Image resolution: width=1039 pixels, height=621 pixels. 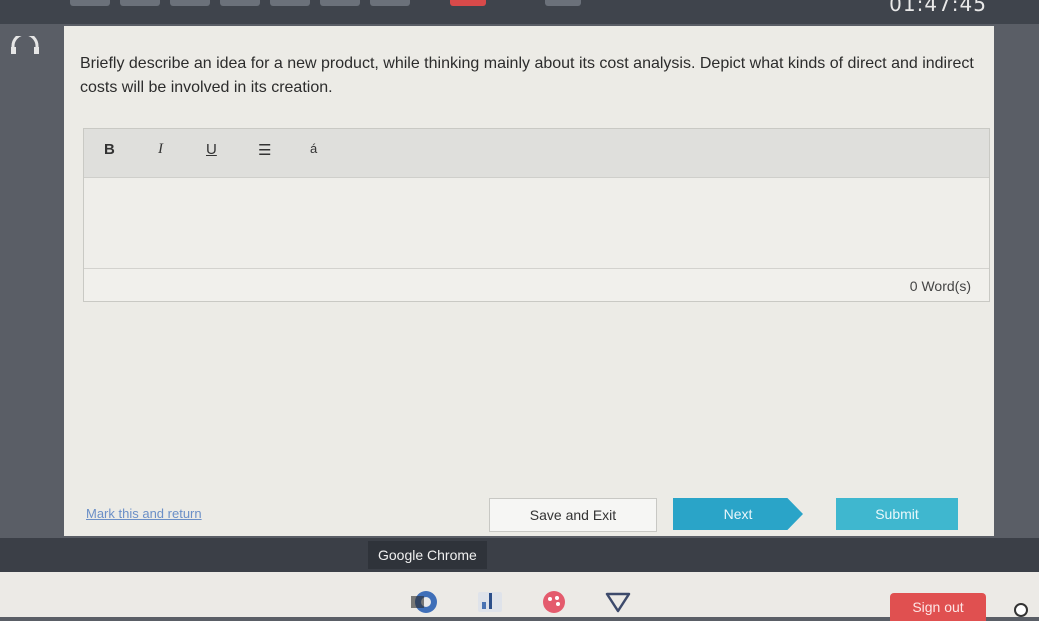 I want to click on chrome-window-label: Google Chrome, so click(x=427, y=555).